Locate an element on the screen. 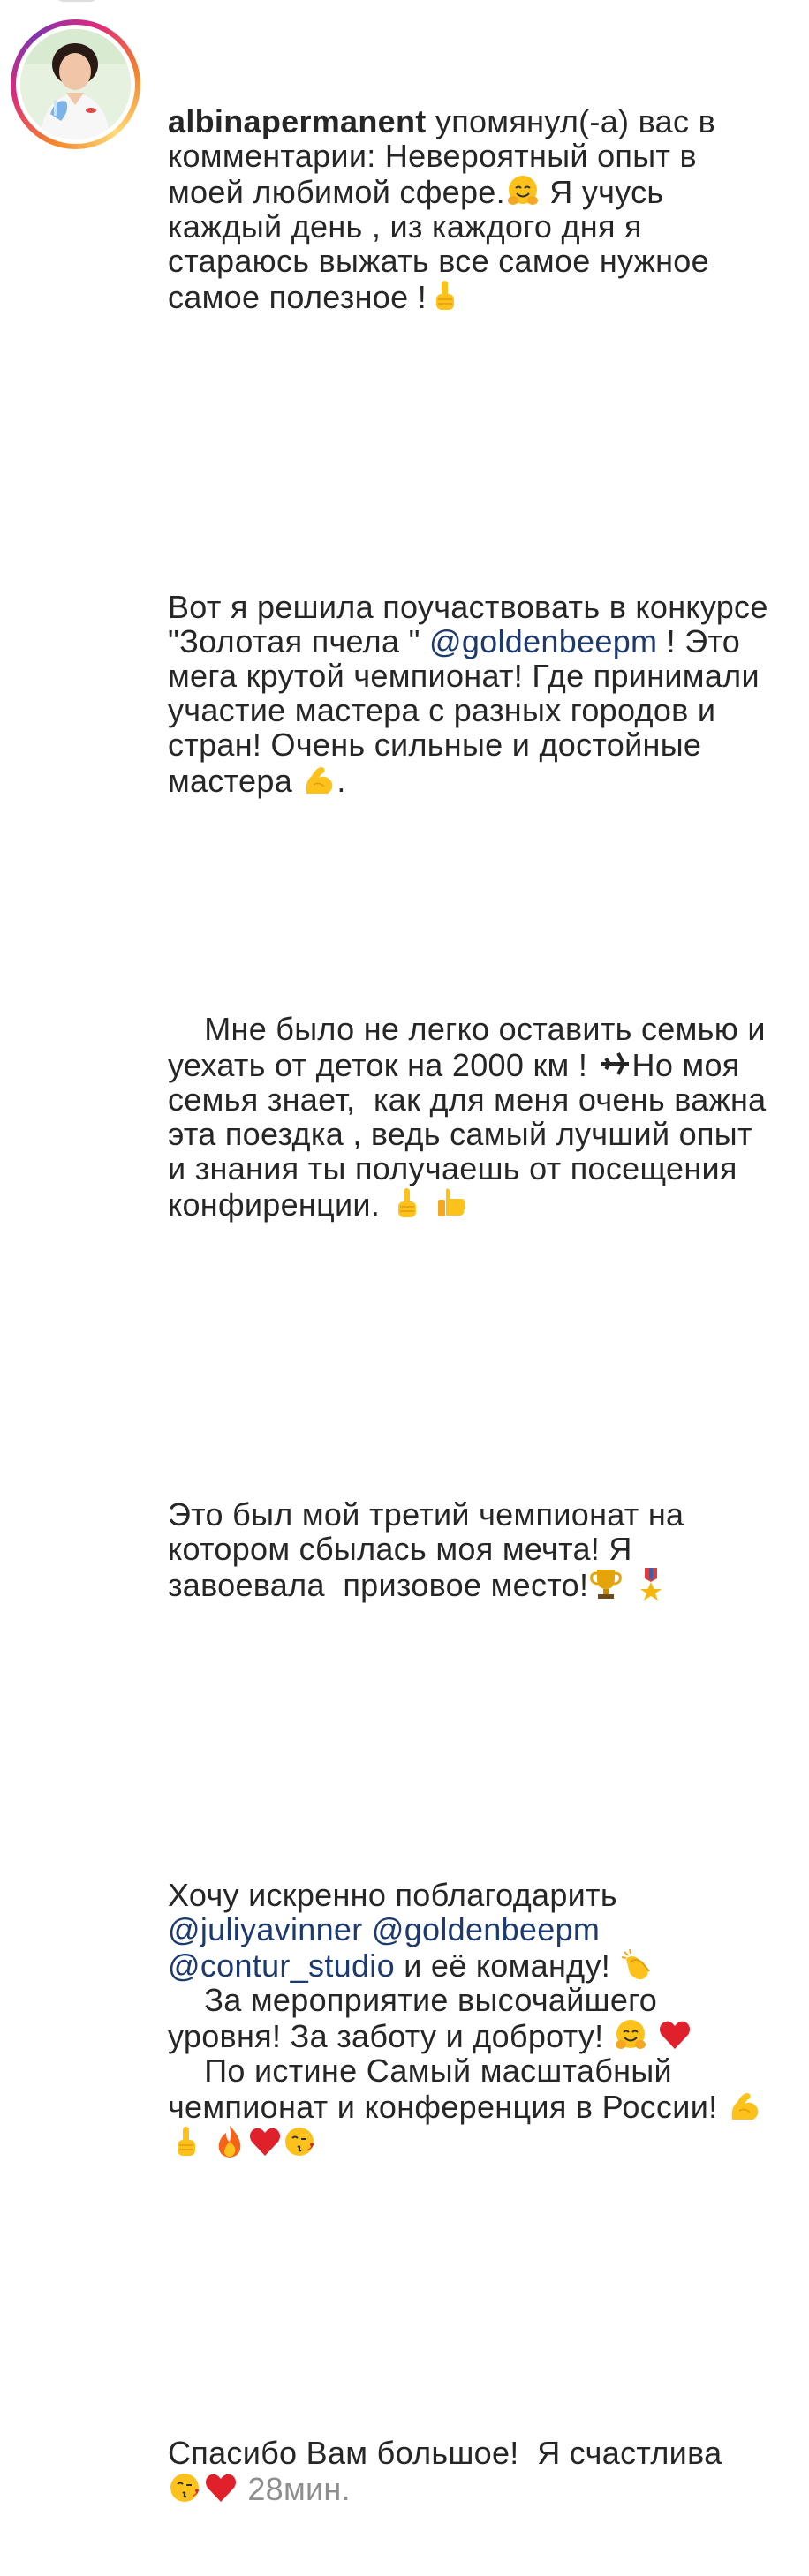 The width and height of the screenshot is (809, 2576). mention-link-contur-studio: @contur_studio is located at coordinates (281, 1966).